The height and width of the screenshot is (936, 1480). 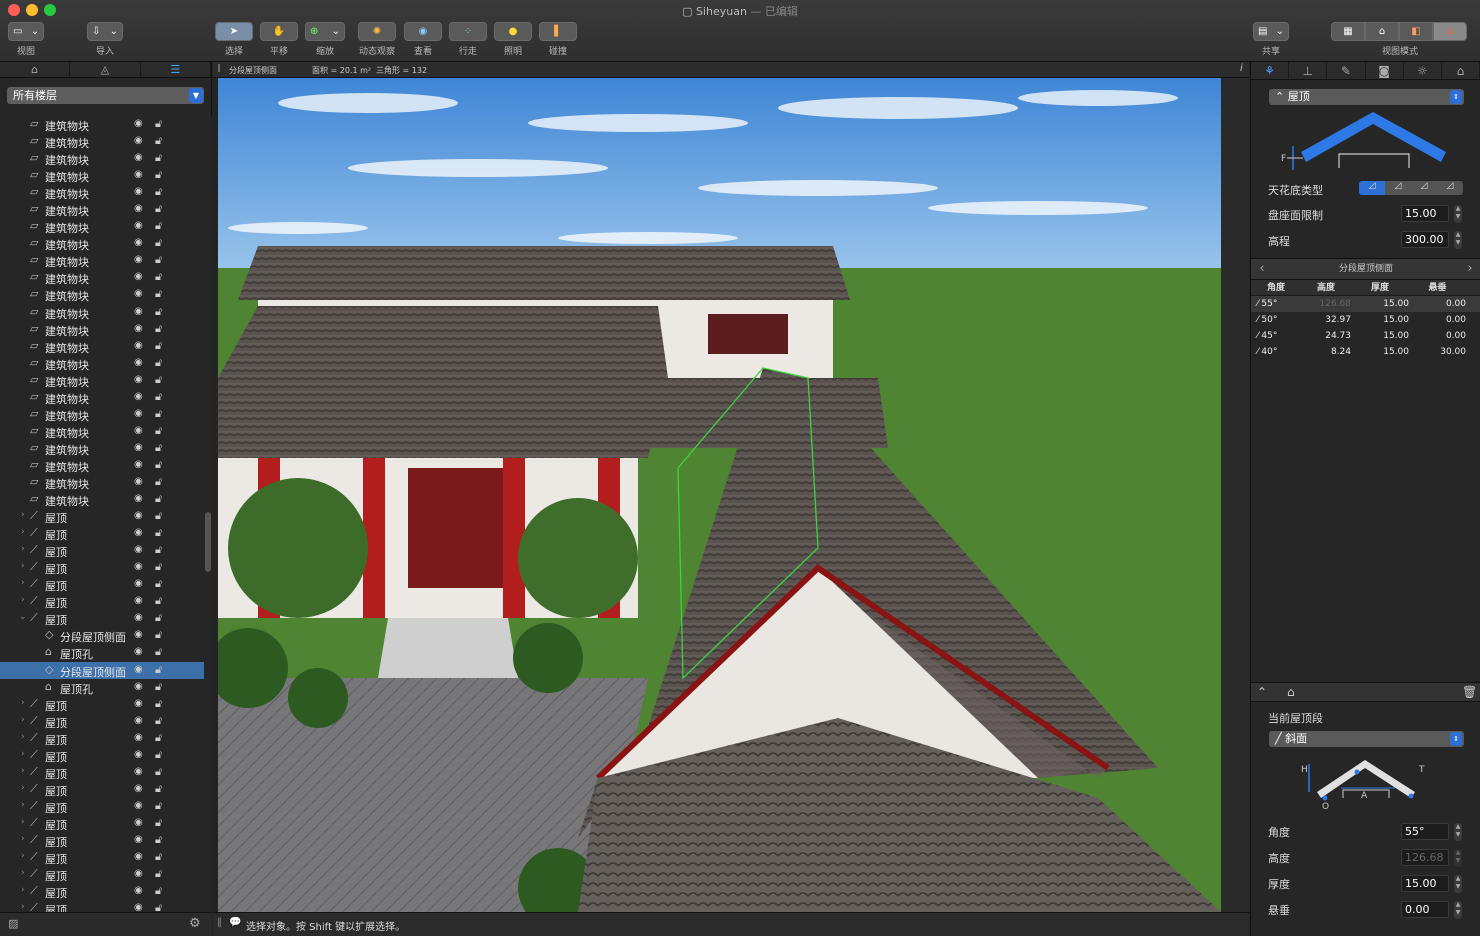 I want to click on list-icon: ☰, so click(x=176, y=69).